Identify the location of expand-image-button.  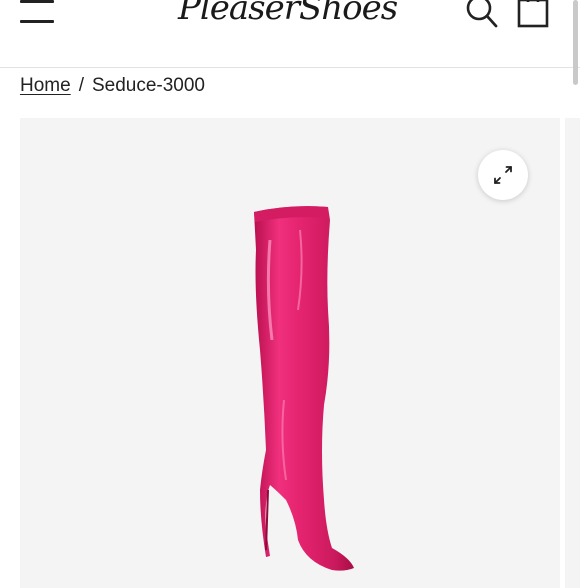
(503, 175).